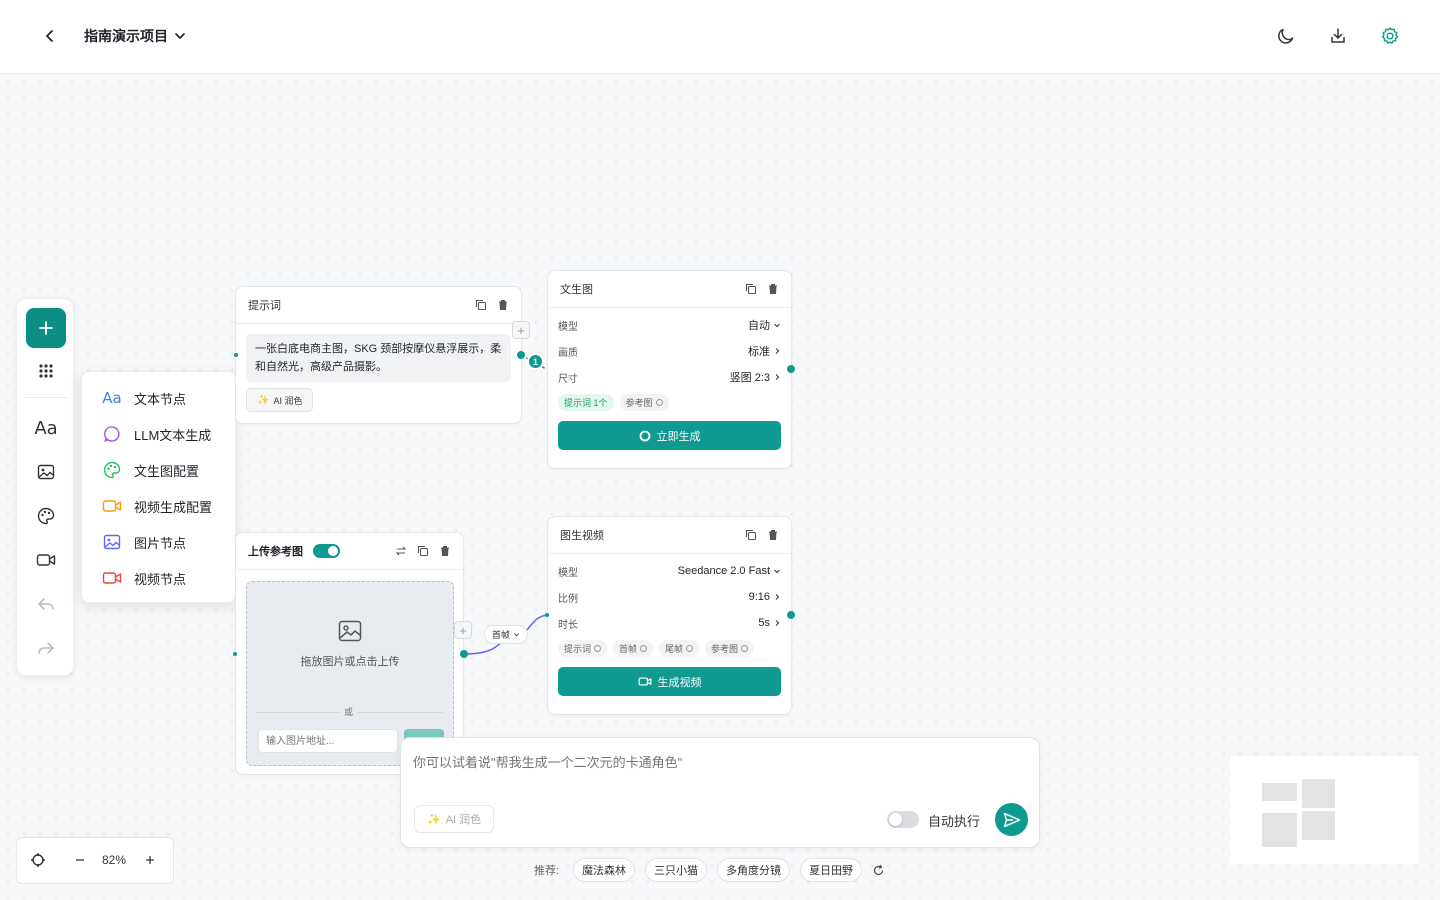  I want to click on i2v-output-handle, so click(791, 615).